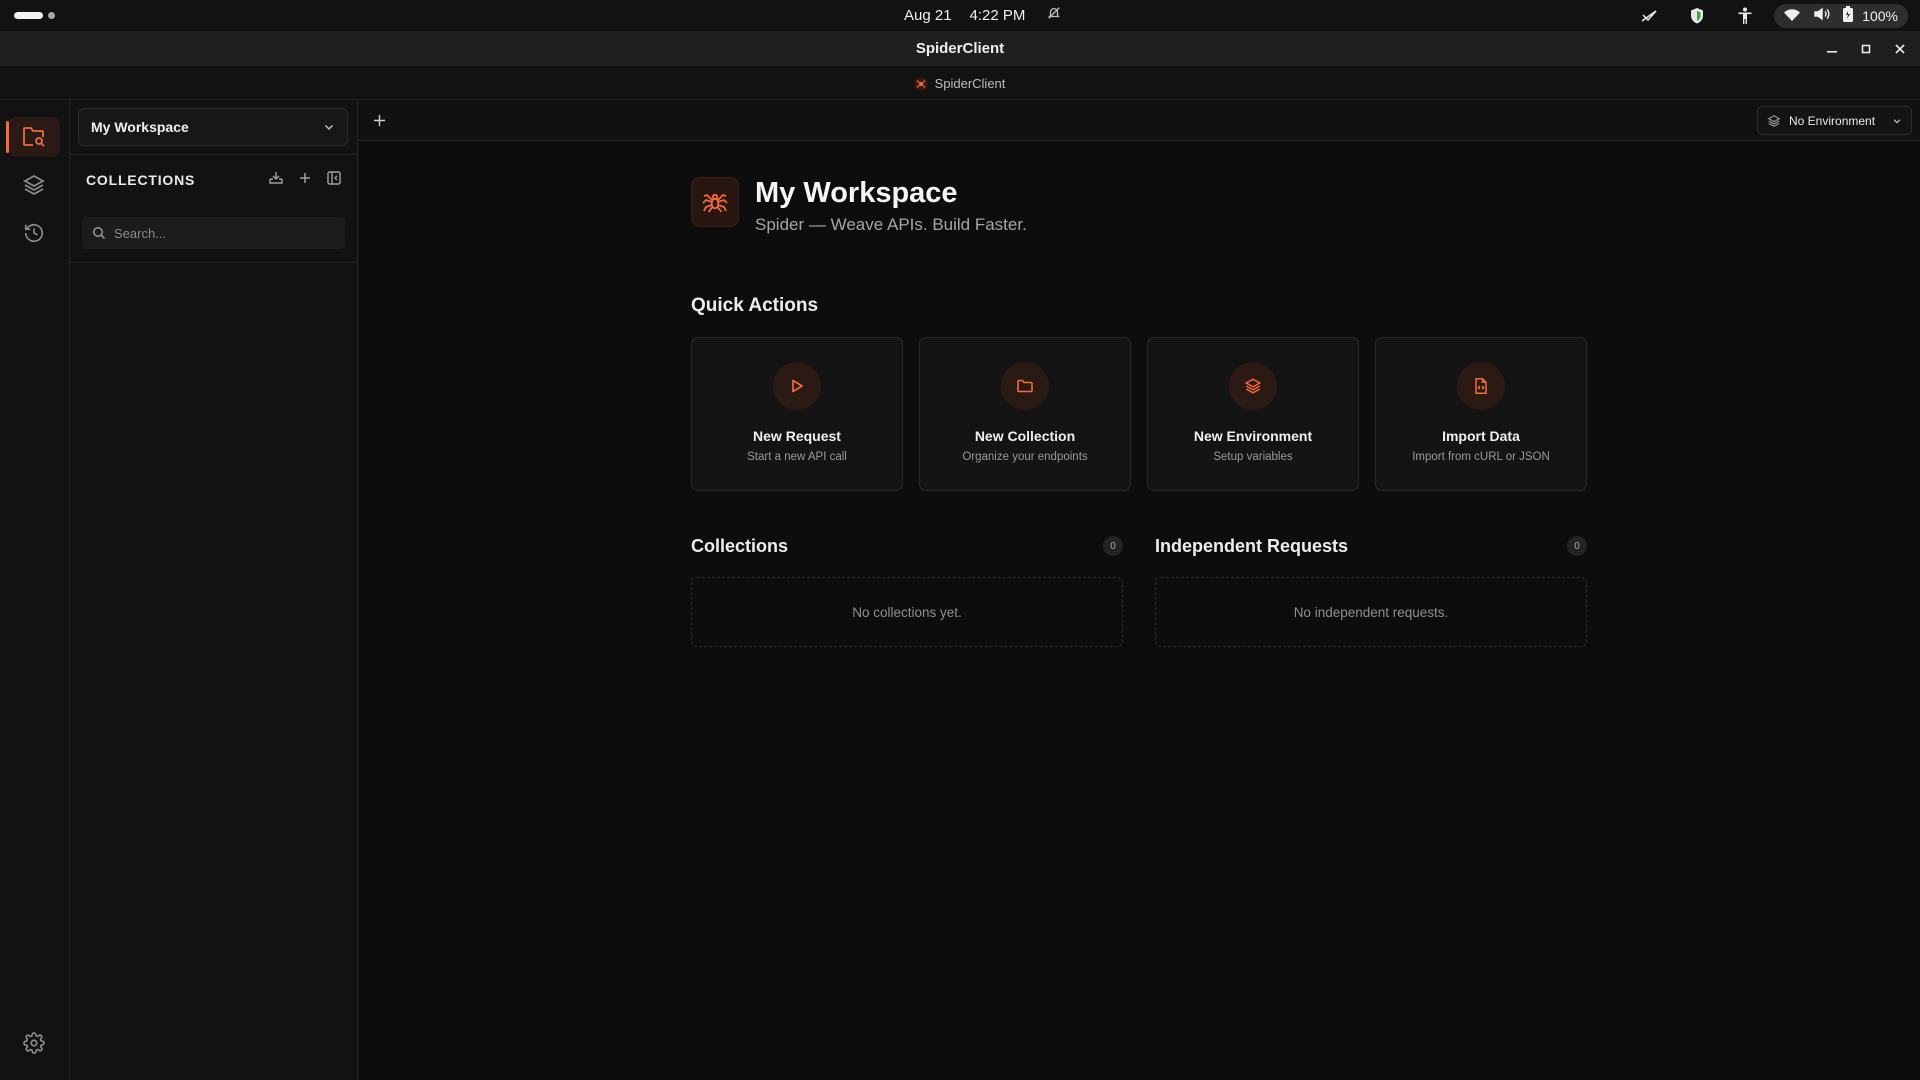  I want to click on settings-button, so click(34, 1043).